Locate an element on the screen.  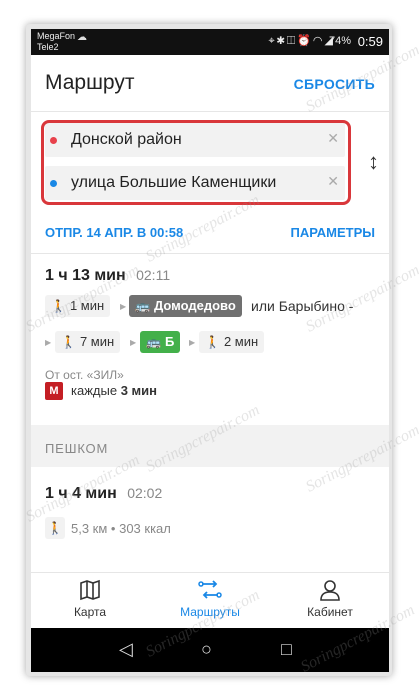
frequency: каждые 3 мин is located at coordinates (114, 390).